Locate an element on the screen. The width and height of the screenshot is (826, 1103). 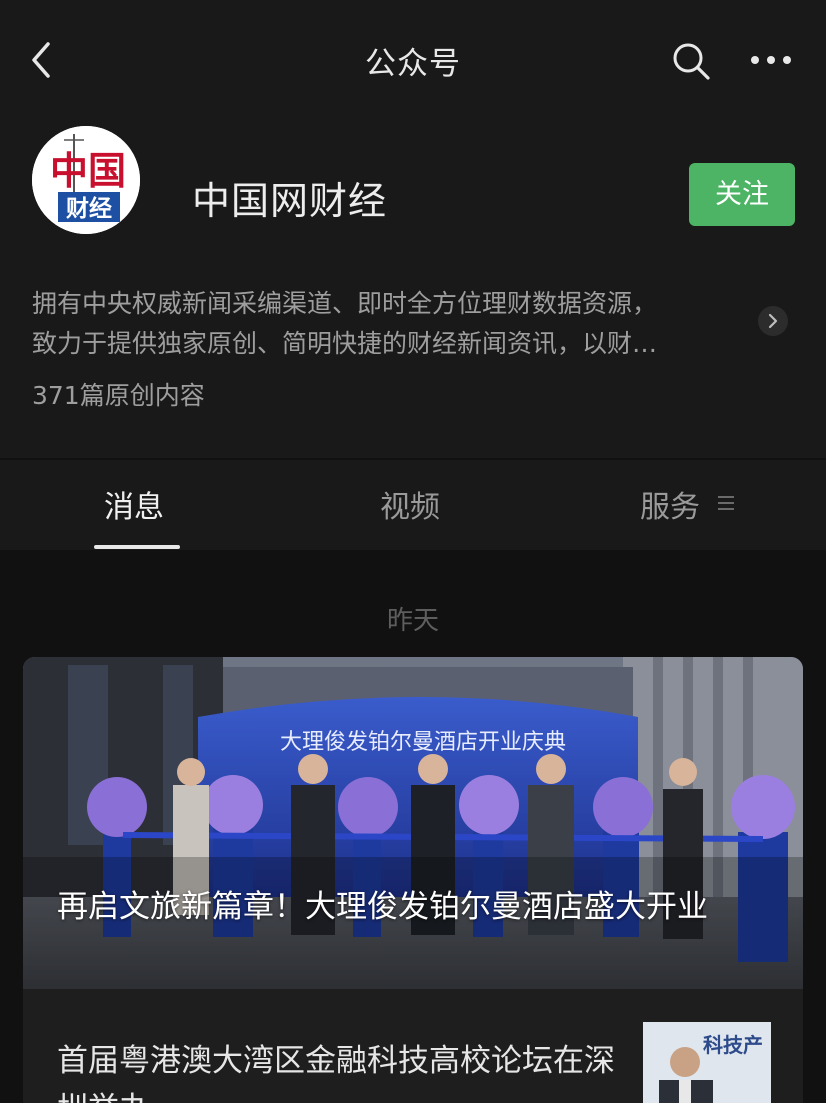
date-separator: 昨天 is located at coordinates (412, 621).